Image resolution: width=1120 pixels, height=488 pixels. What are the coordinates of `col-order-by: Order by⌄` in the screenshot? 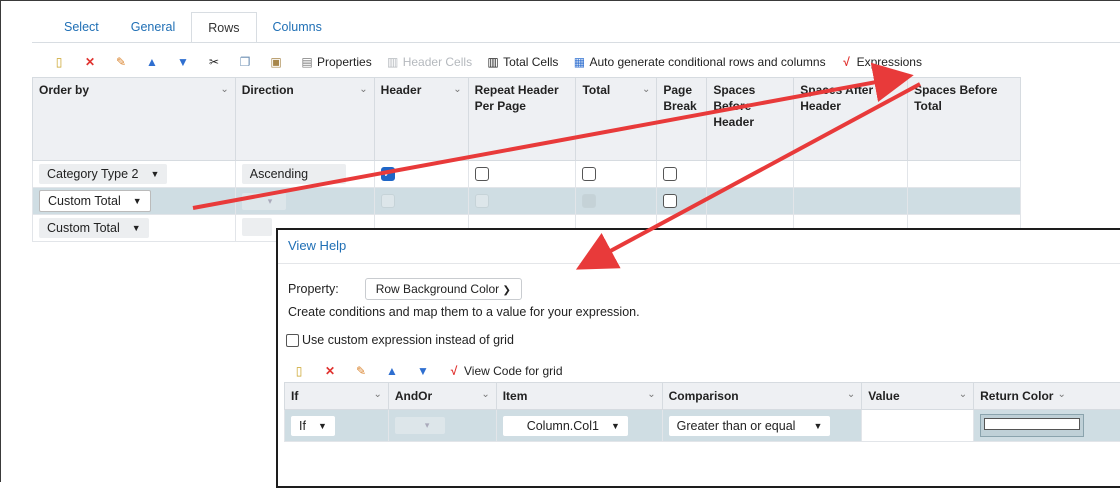 It's located at (134, 119).